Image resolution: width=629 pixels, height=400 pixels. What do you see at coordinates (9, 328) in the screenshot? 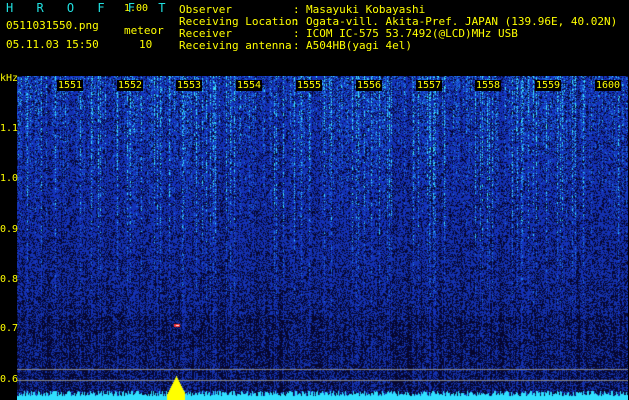
I see `y-tick-label: 0.7` at bounding box center [9, 328].